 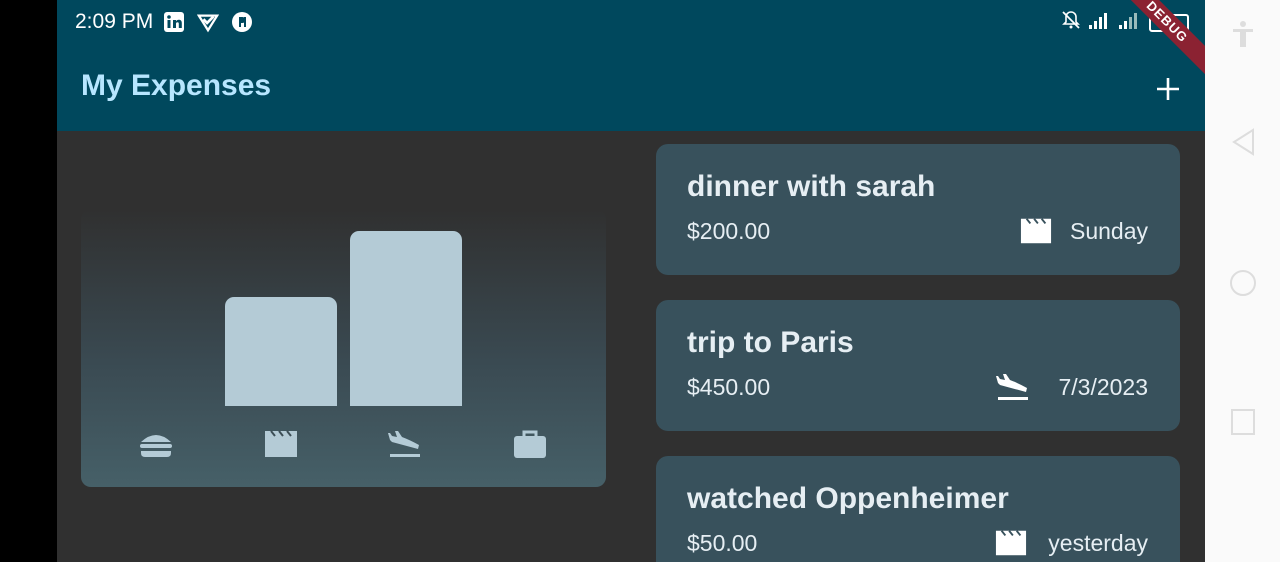 What do you see at coordinates (722, 543) in the screenshot?
I see `expense-amount: $50.00` at bounding box center [722, 543].